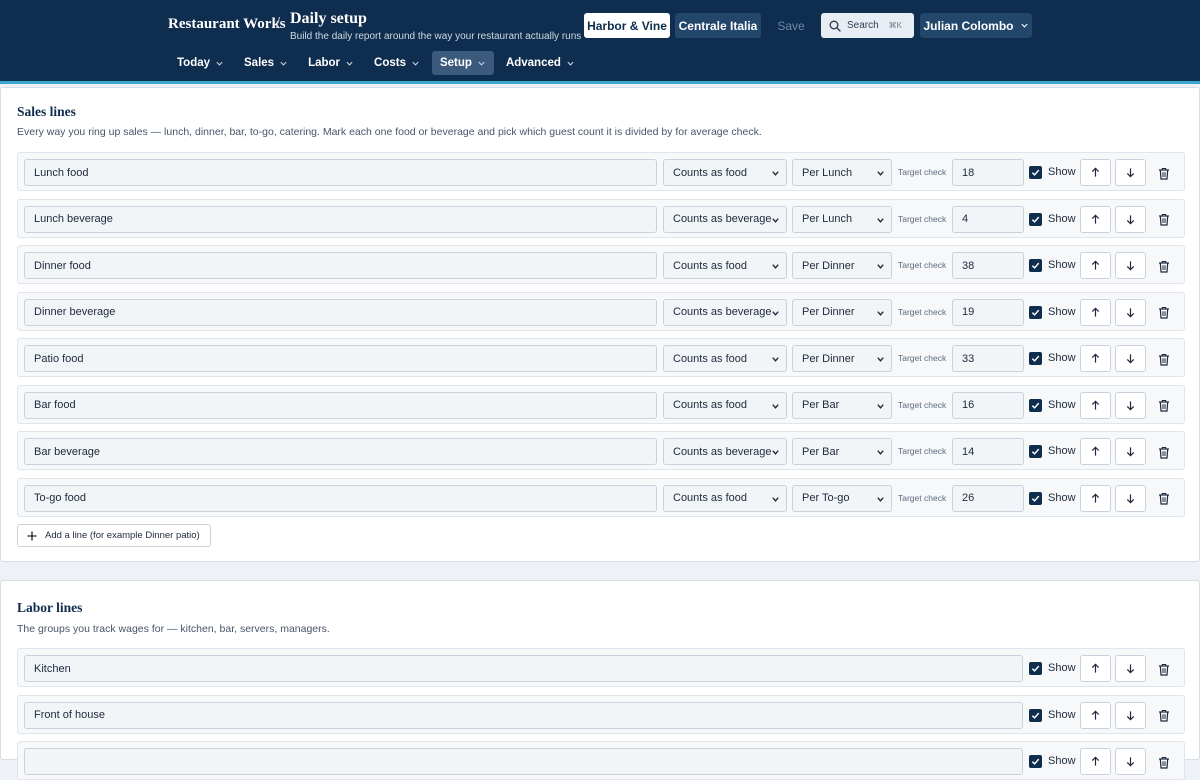 The height and width of the screenshot is (780, 1200). Describe the element at coordinates (340, 219) in the screenshot. I see `line-name-input: Lunch beverage` at that location.